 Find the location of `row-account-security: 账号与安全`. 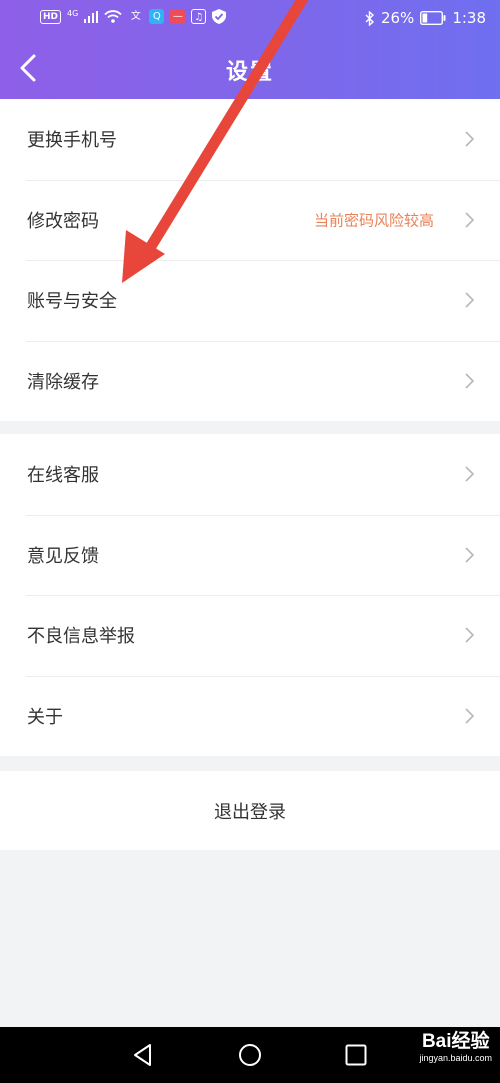

row-account-security: 账号与安全 is located at coordinates (250, 300).